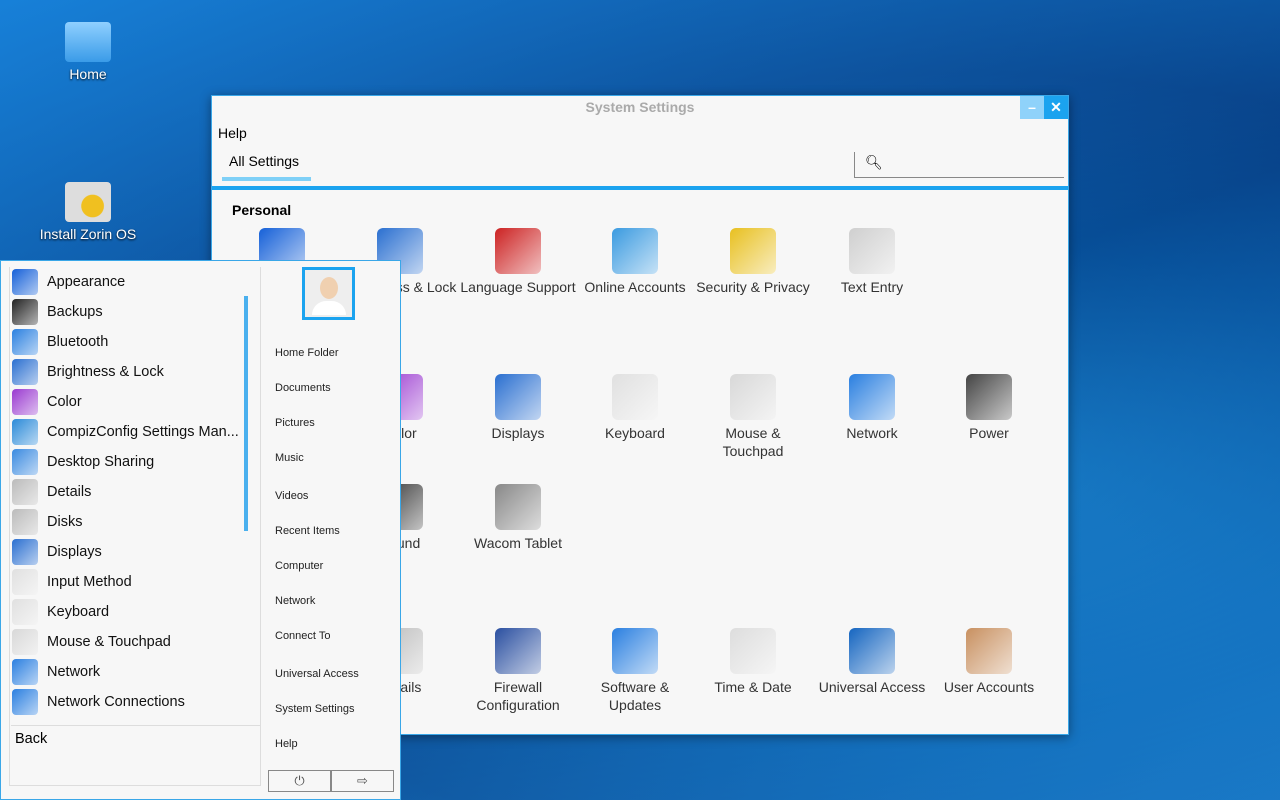  What do you see at coordinates (232, 133) in the screenshot?
I see `menu-help: Help` at bounding box center [232, 133].